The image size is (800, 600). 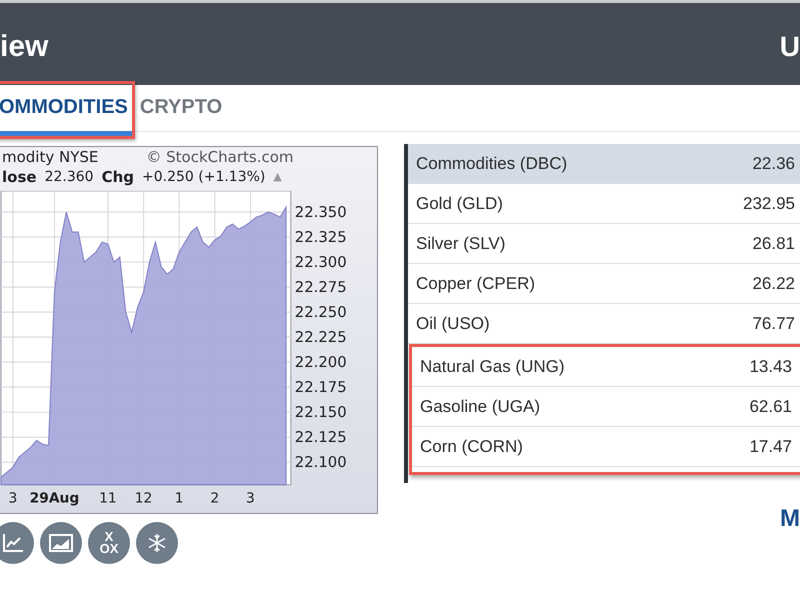 What do you see at coordinates (606, 407) in the screenshot?
I see `table-row: Gasoline (UGA) 62.61` at bounding box center [606, 407].